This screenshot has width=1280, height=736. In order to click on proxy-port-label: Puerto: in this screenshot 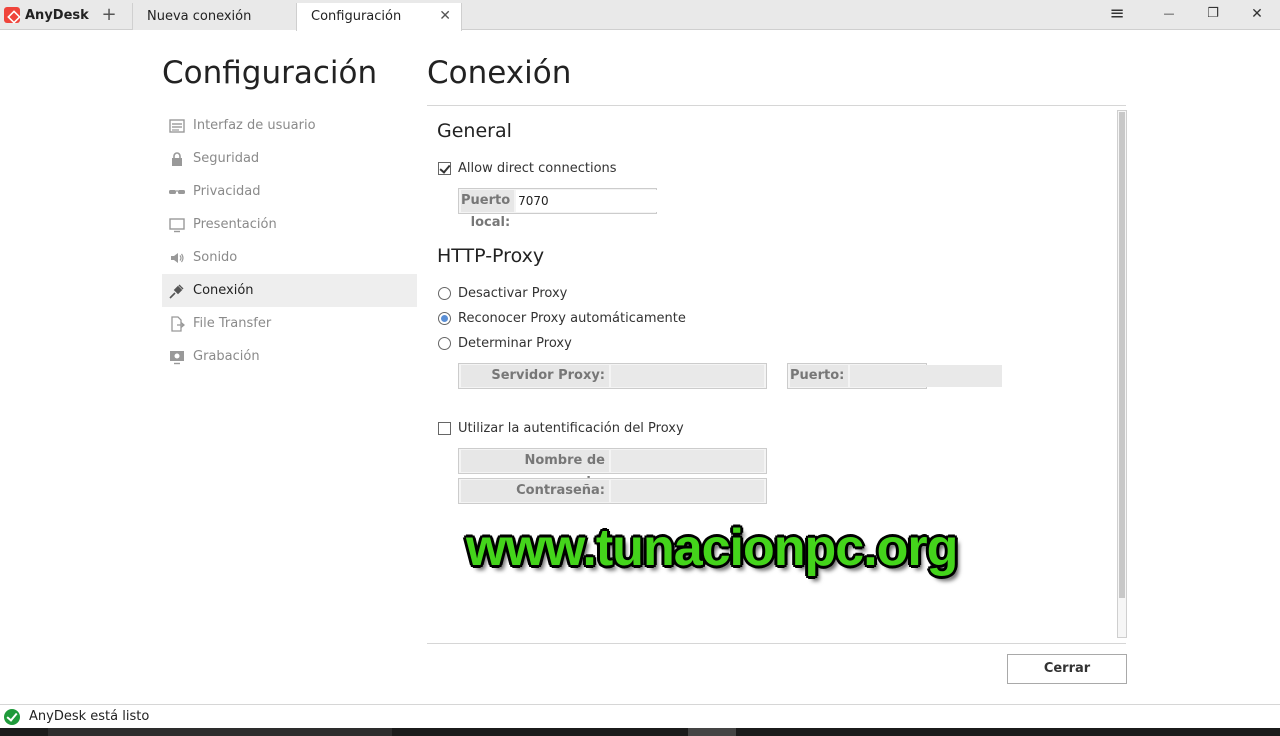, I will do `click(819, 376)`.